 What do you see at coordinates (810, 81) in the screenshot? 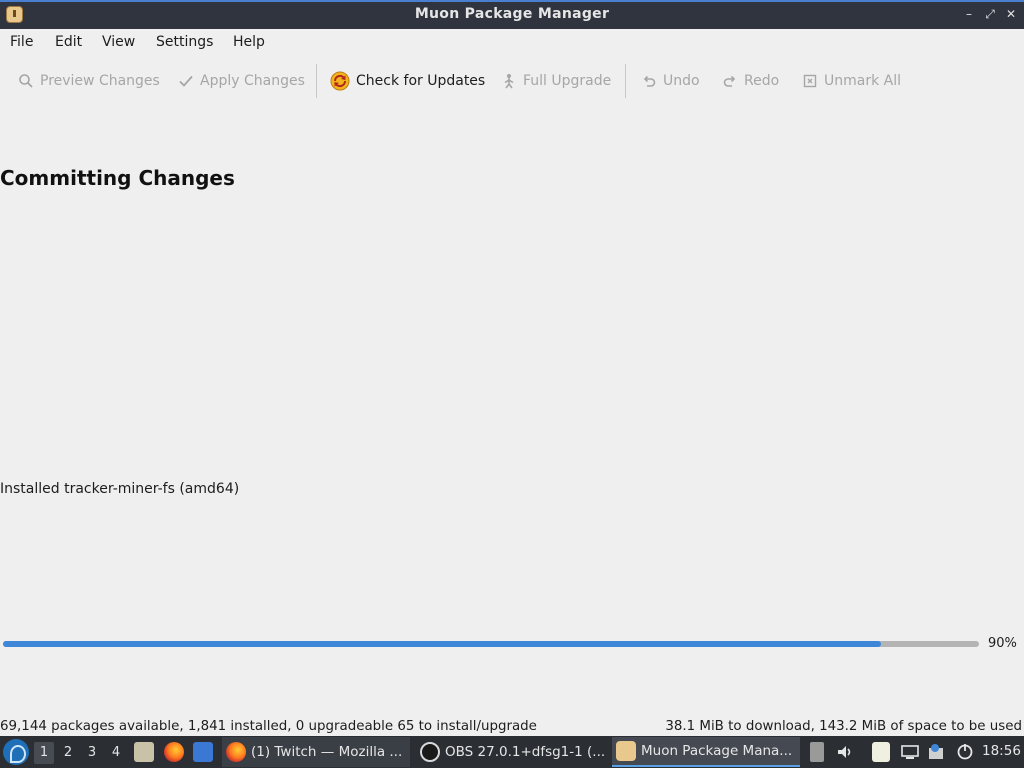
I see `unmark-icon` at bounding box center [810, 81].